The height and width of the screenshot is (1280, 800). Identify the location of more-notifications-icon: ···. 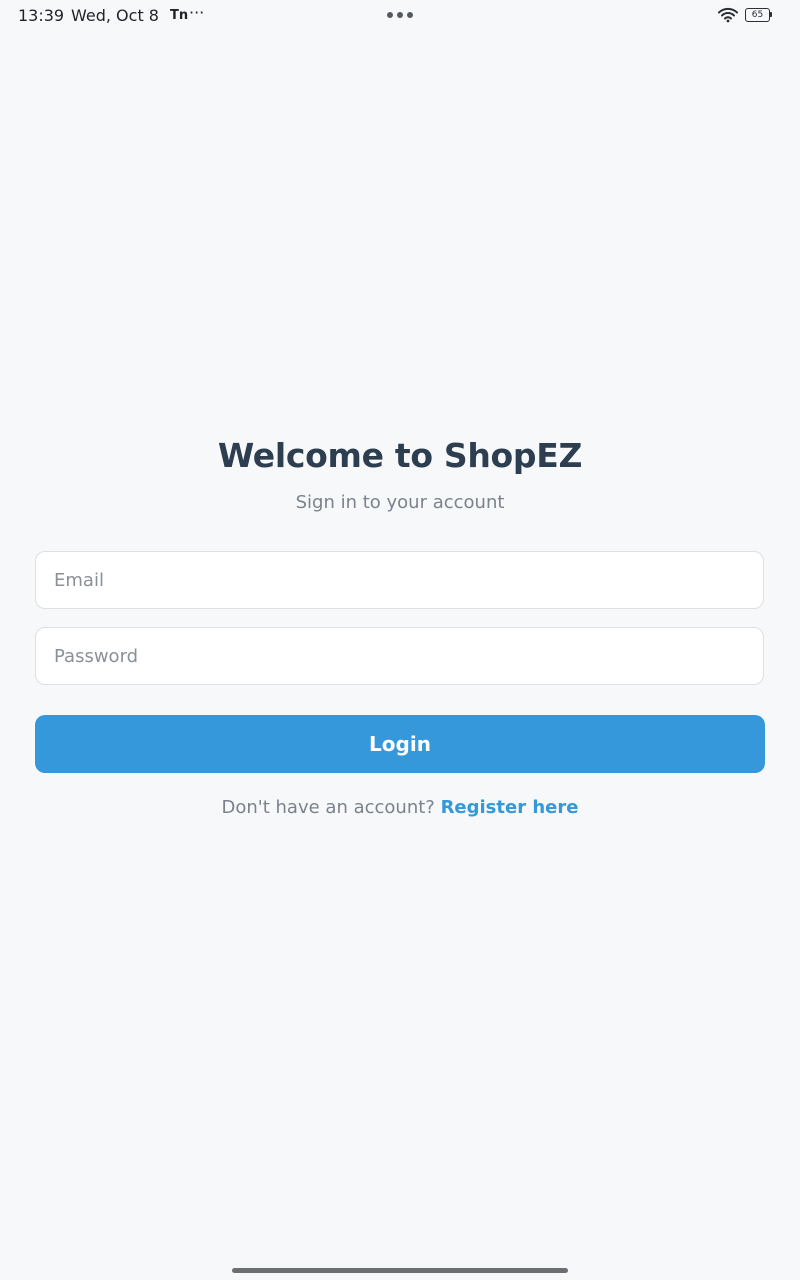
(197, 12).